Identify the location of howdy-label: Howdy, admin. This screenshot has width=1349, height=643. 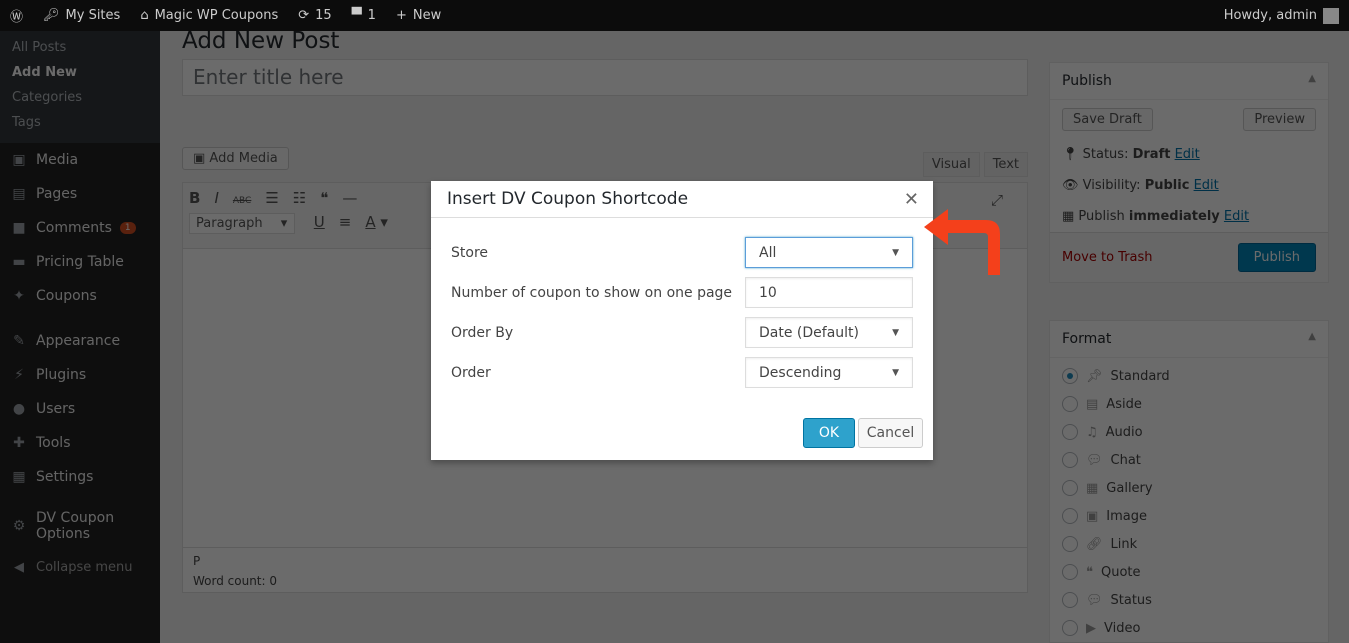
(1270, 15).